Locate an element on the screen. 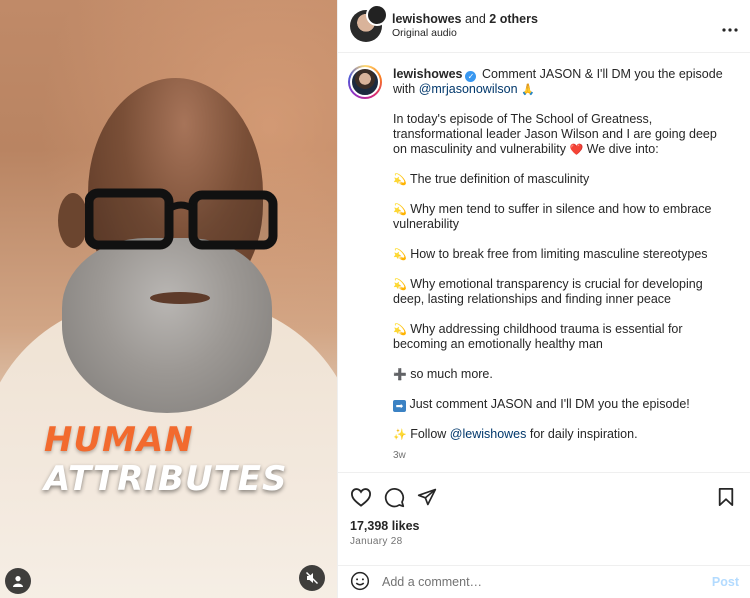  paper-plane-icon is located at coordinates (427, 497).